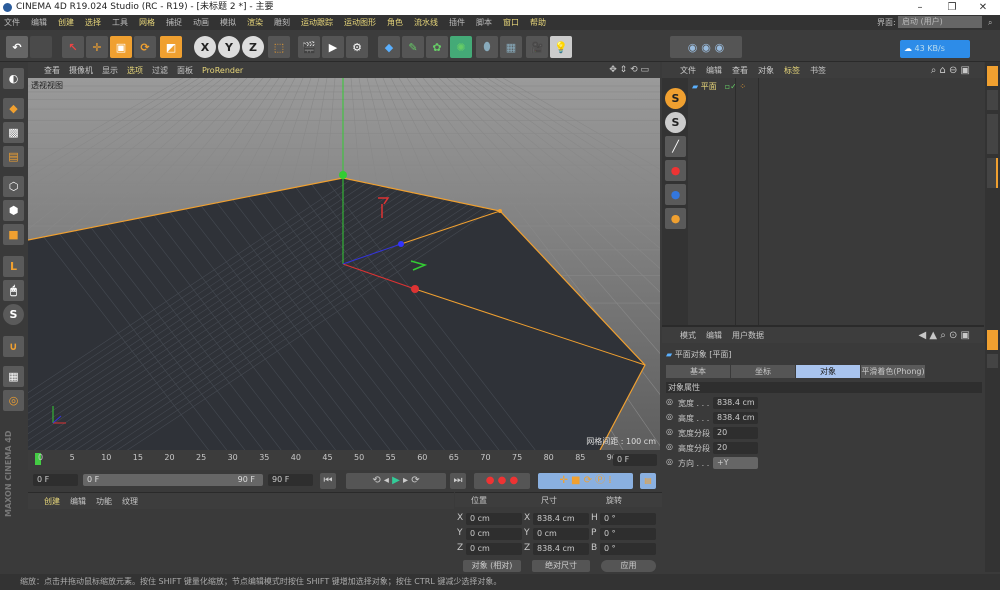 Image resolution: width=1000 pixels, height=590 pixels. Describe the element at coordinates (992, 173) in the screenshot. I see `side-tab-layers` at that location.